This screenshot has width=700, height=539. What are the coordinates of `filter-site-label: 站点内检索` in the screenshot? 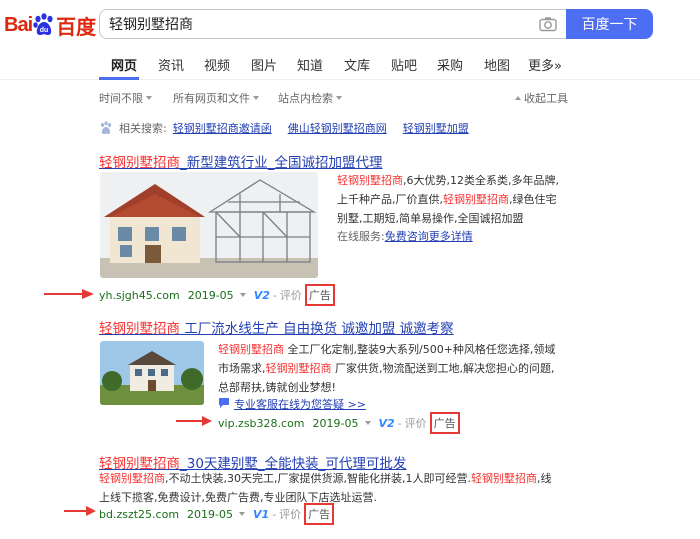 It's located at (305, 98).